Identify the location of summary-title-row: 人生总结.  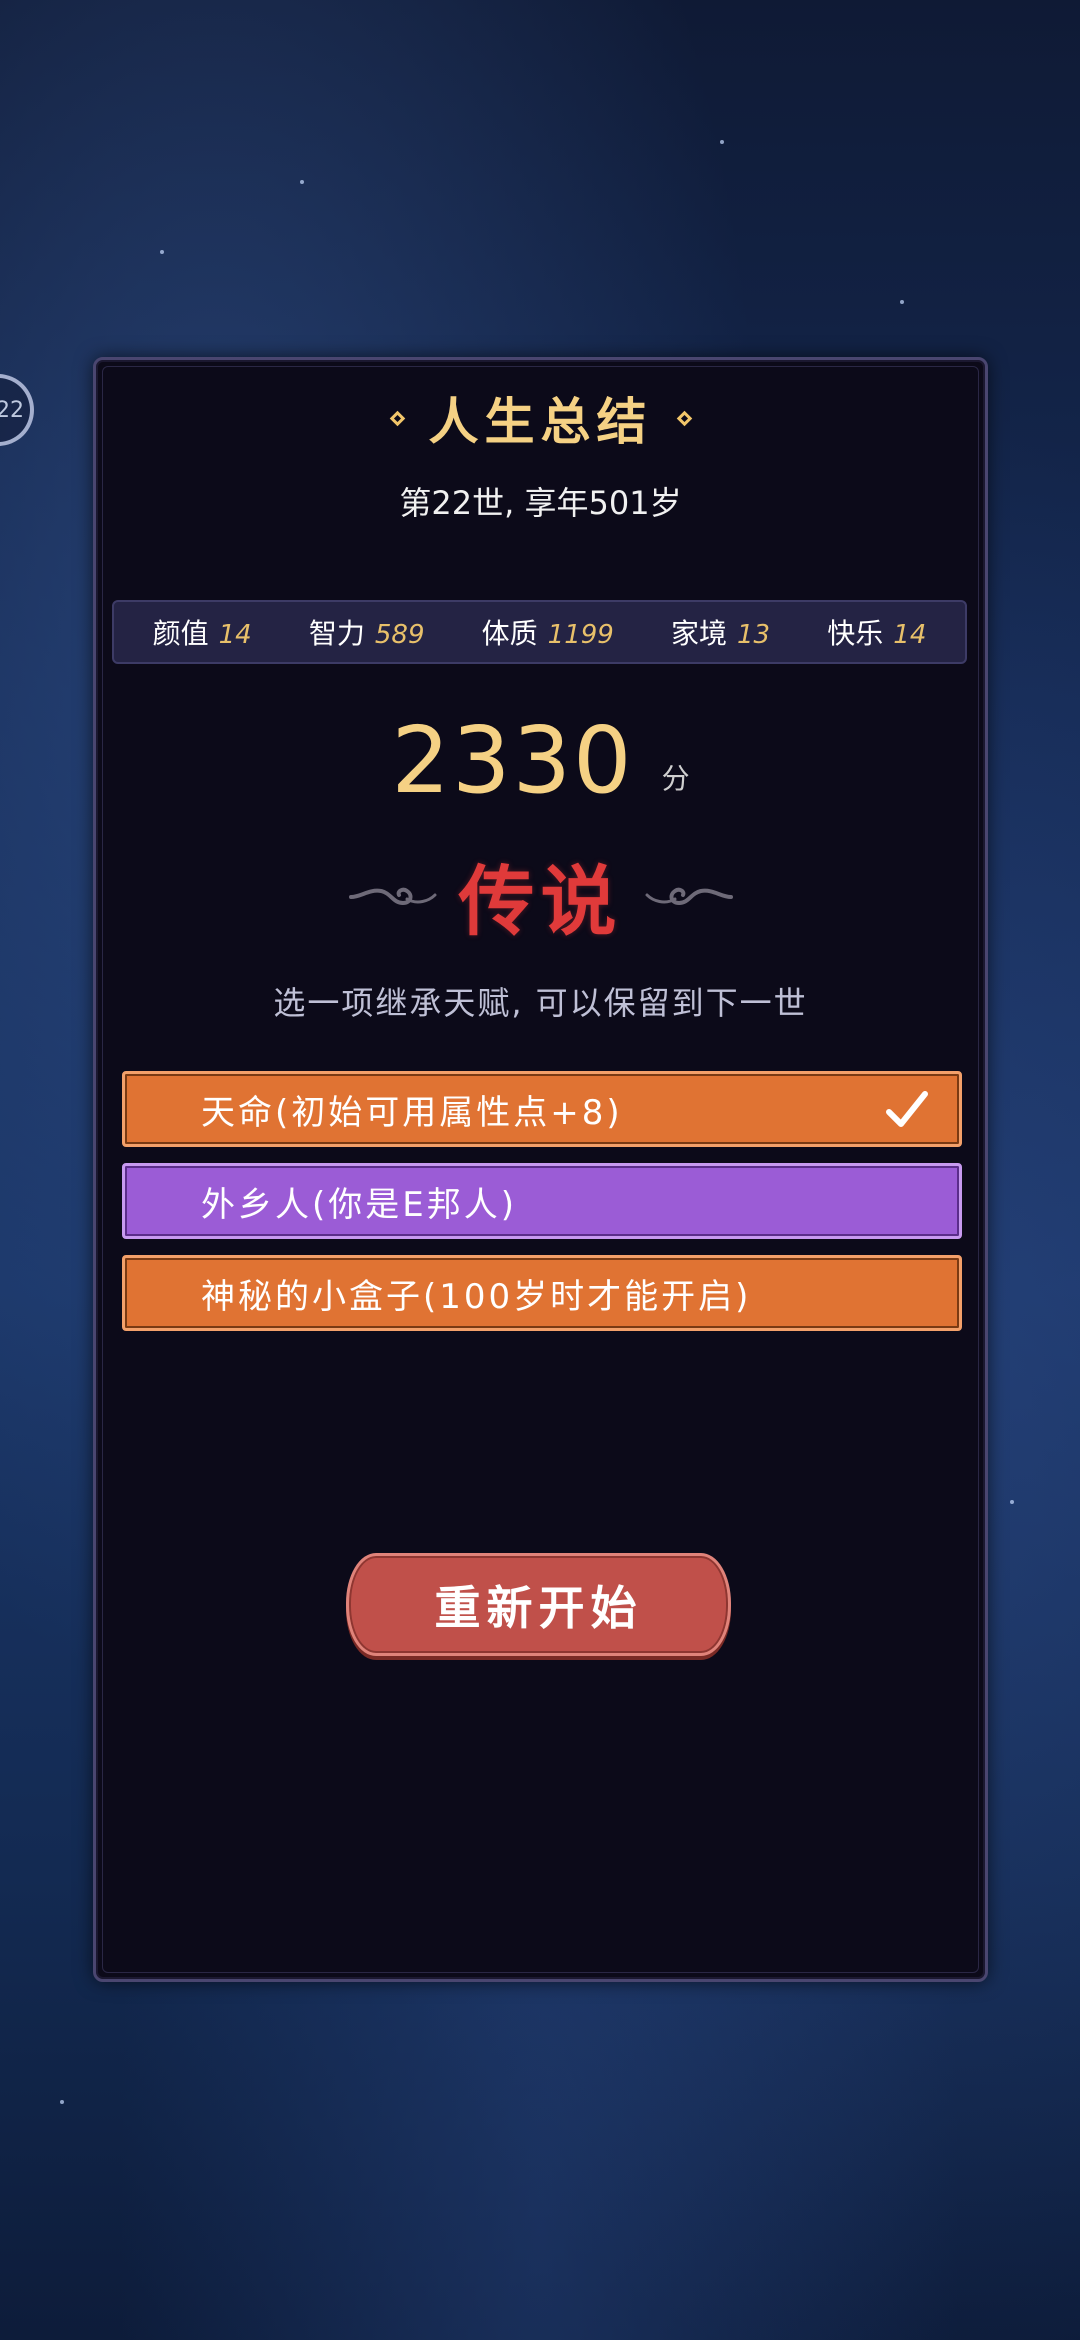
(540, 418).